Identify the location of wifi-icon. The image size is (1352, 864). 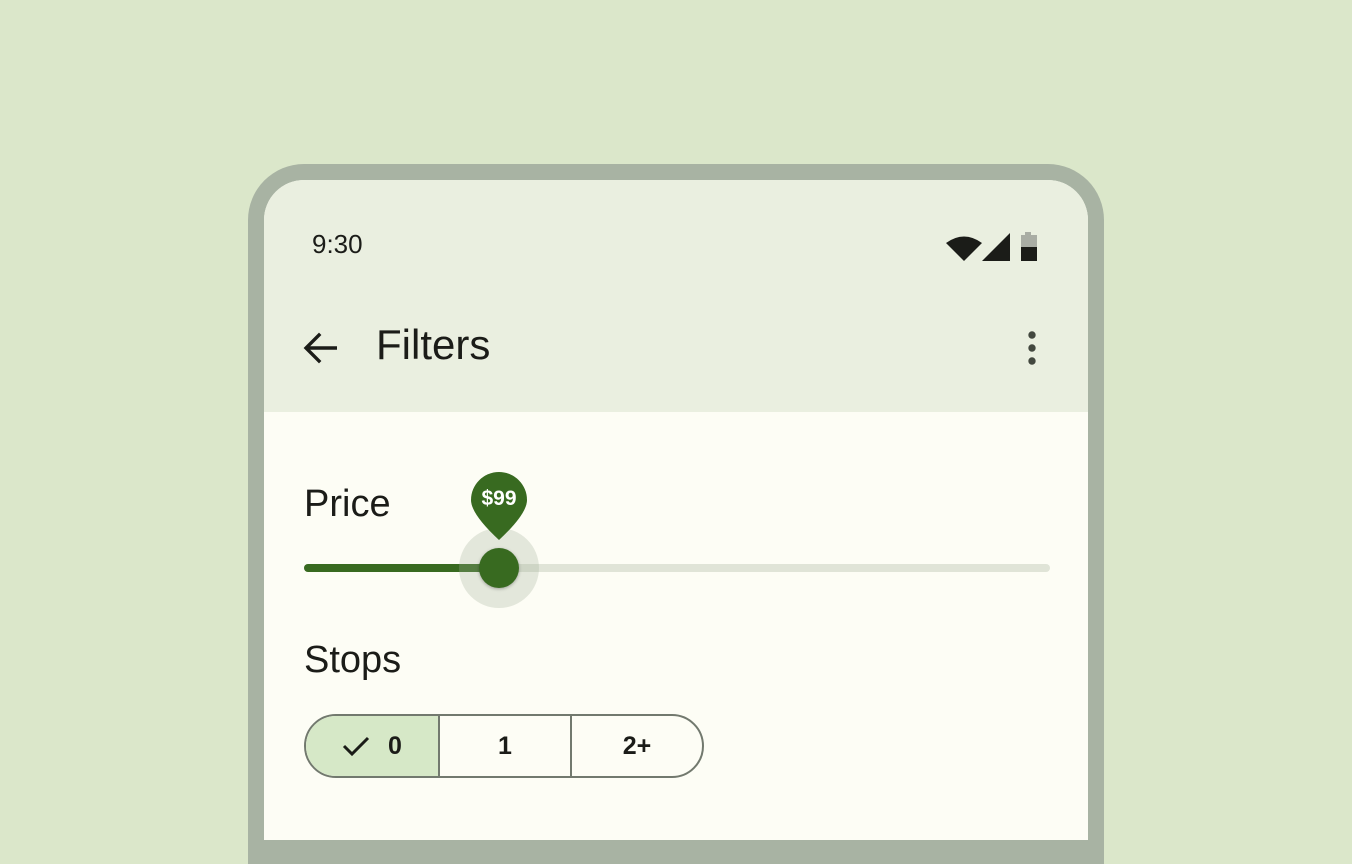
(964, 248).